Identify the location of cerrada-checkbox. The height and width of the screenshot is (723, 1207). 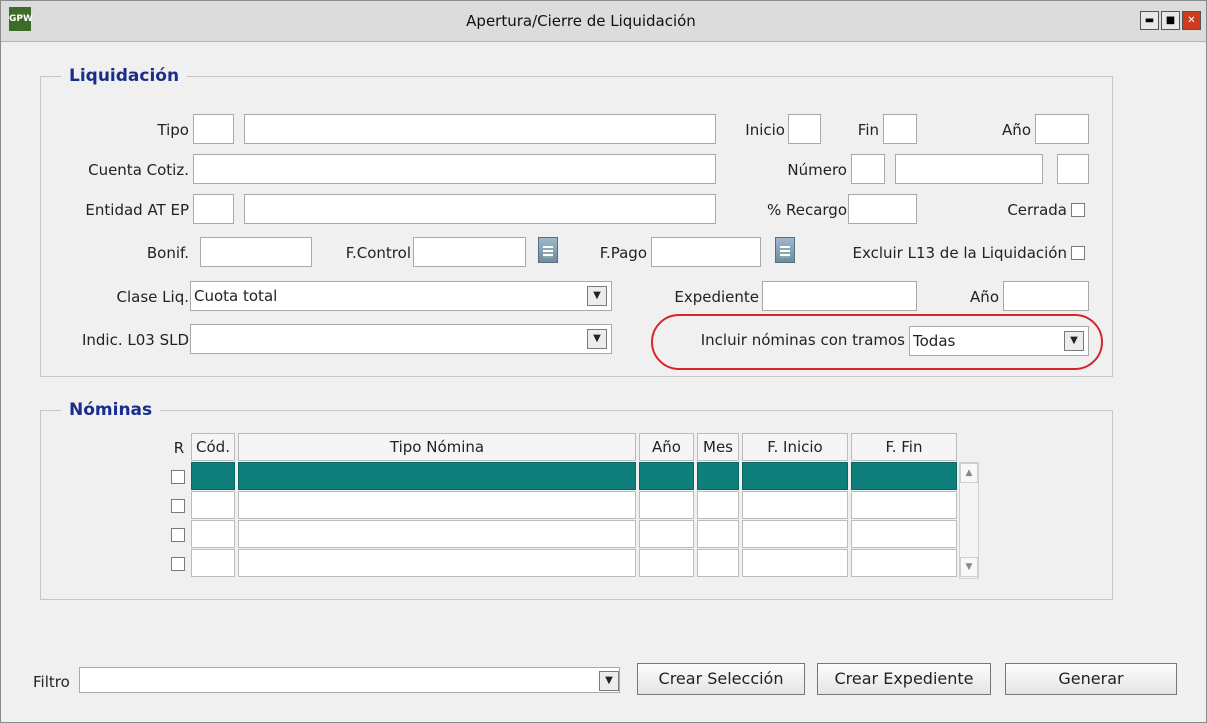
(1078, 210).